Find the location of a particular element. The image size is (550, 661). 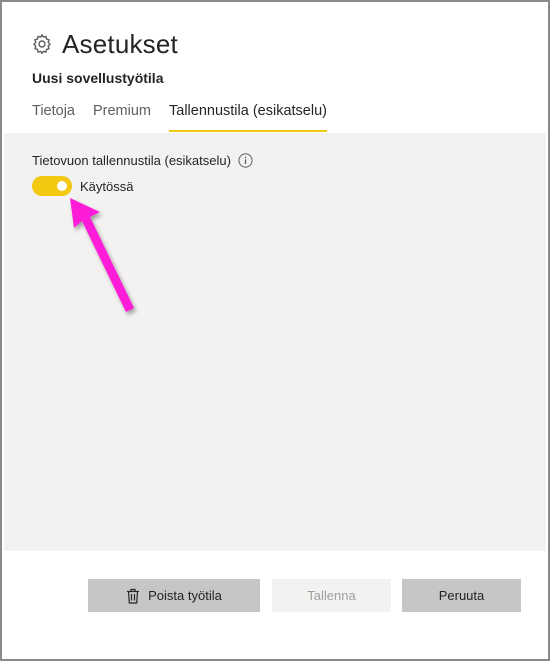

page-title: Asetukset is located at coordinates (120, 43).